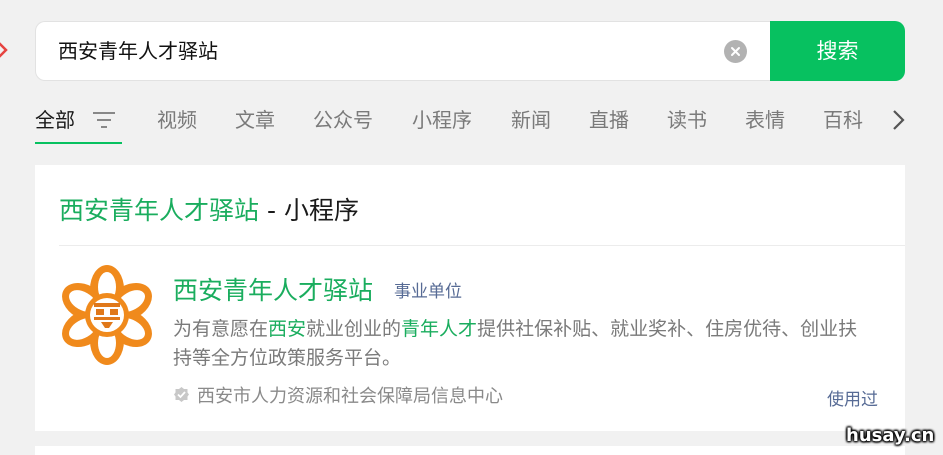  Describe the element at coordinates (287, 329) in the screenshot. I see `desc-highlight: 西安` at that location.